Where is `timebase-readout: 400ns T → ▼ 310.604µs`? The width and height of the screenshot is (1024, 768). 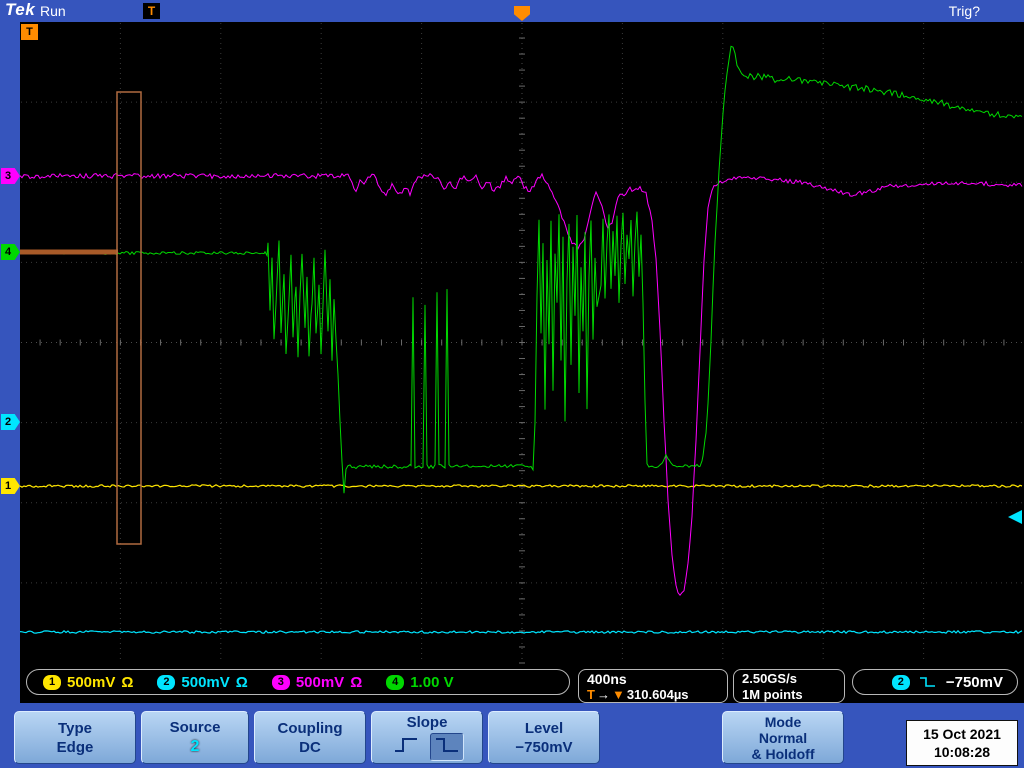 timebase-readout: 400ns T → ▼ 310.604µs is located at coordinates (653, 686).